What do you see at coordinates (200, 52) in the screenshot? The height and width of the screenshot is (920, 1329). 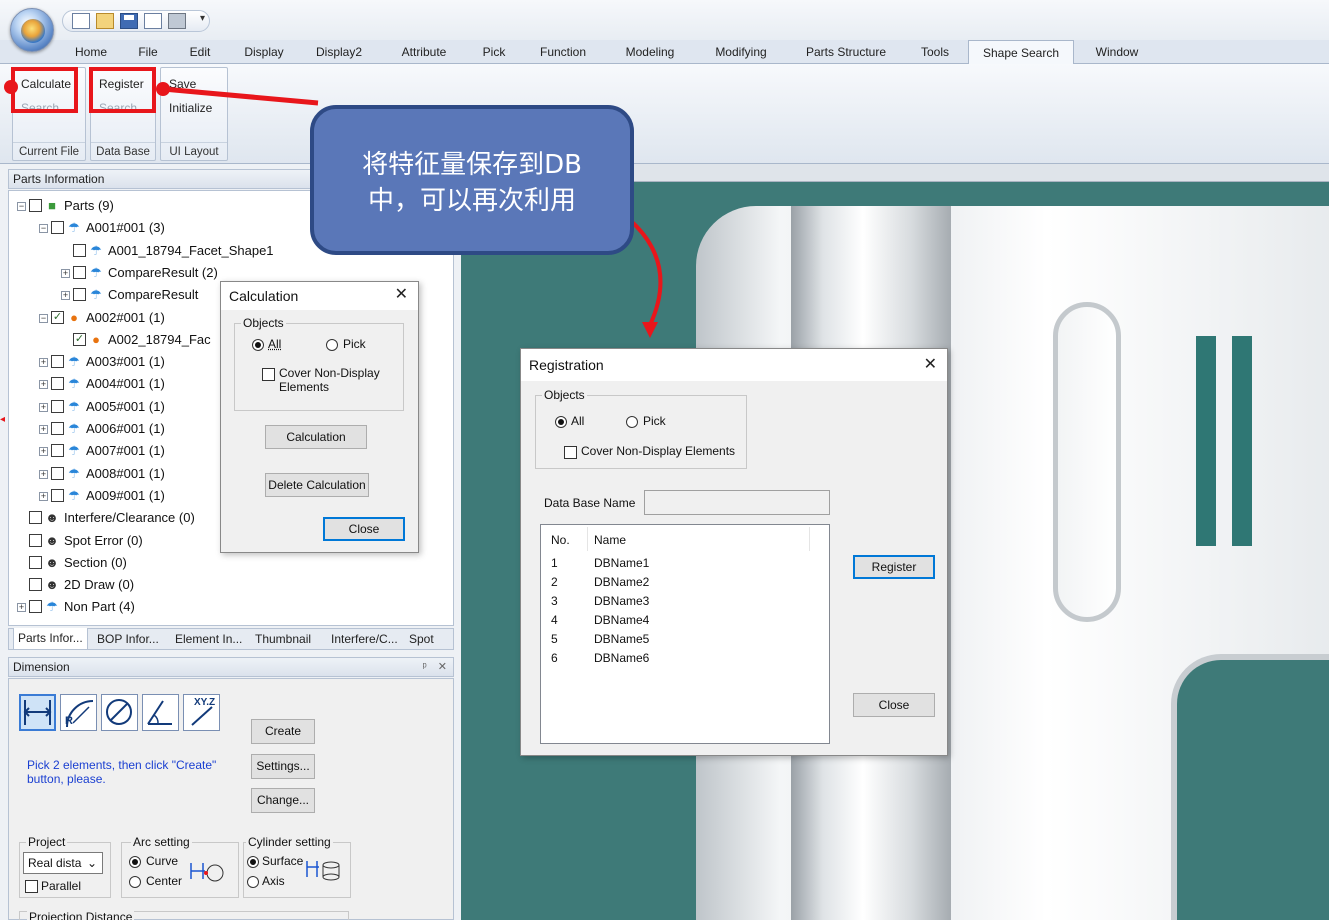 I see `tab-edit: Edit` at bounding box center [200, 52].